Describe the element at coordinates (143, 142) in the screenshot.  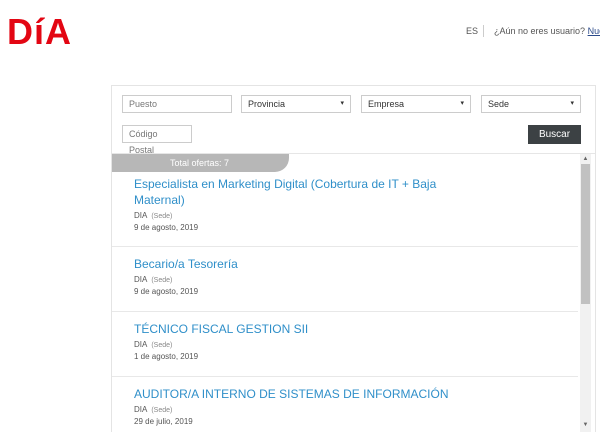
I see `codigo-postal-placeholder: Código Postal` at that location.